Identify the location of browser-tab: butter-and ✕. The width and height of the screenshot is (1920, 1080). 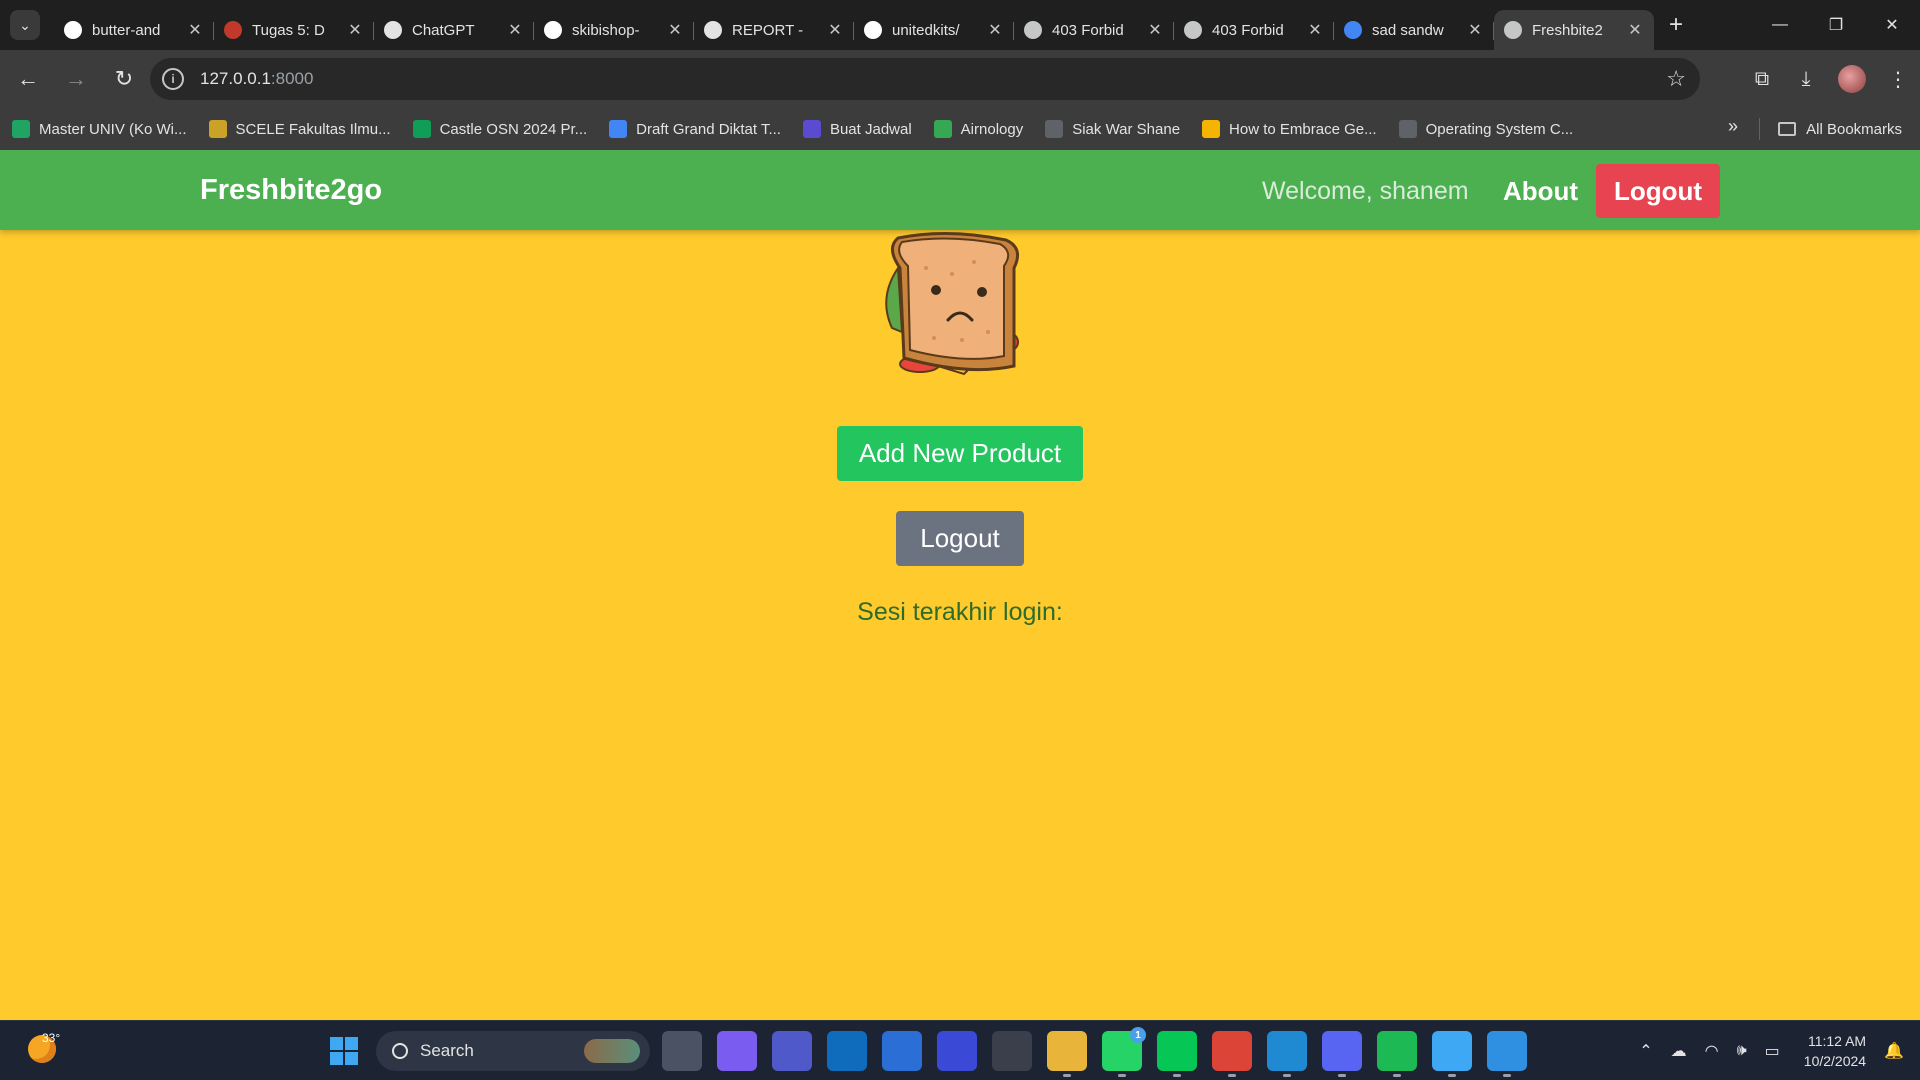
(134, 30).